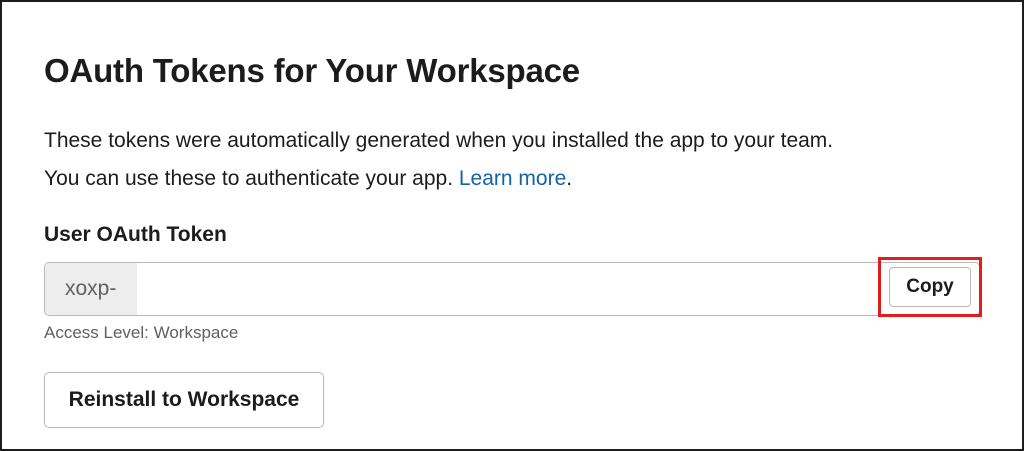 This screenshot has width=1024, height=451. Describe the element at coordinates (512, 289) in the screenshot. I see `user-oauth-token-field: xoxp-` at that location.